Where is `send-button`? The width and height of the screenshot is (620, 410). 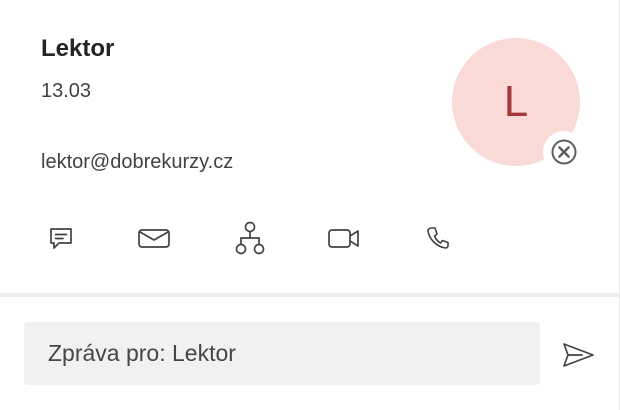
send-button is located at coordinates (578, 355).